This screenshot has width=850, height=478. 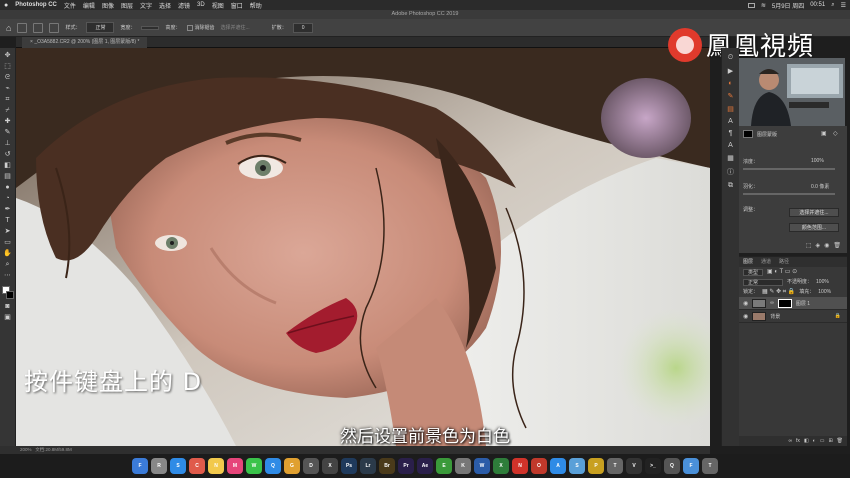 What do you see at coordinates (730, 172) in the screenshot?
I see `info-panel-icon: ⓘ` at bounding box center [730, 172].